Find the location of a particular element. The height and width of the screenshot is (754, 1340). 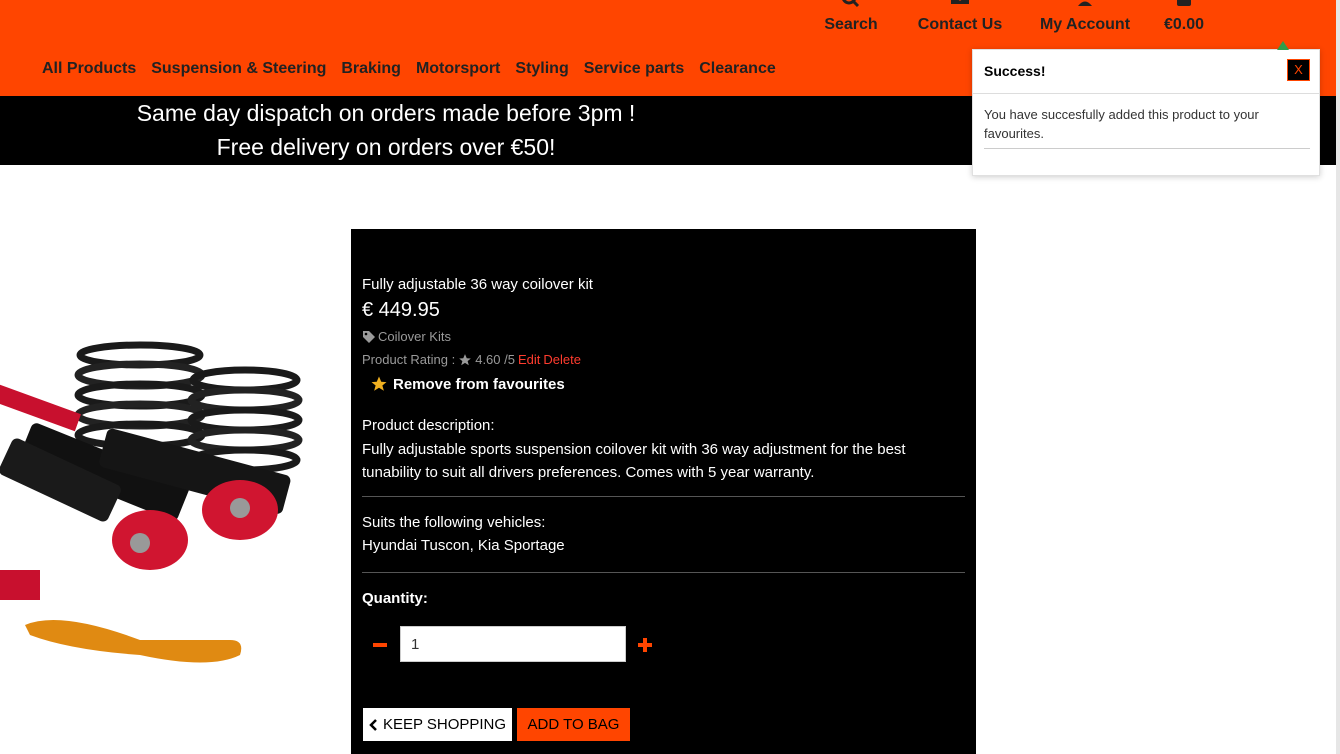

tag-icon is located at coordinates (369, 336).